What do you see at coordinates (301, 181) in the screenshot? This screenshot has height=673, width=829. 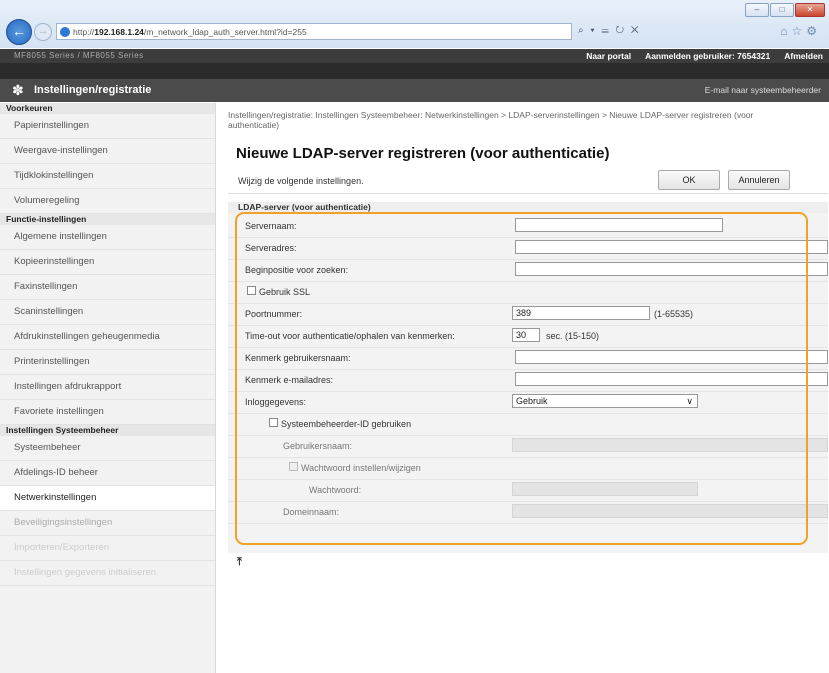 I see `instruction-text: Wijzig de volgende instellingen.` at bounding box center [301, 181].